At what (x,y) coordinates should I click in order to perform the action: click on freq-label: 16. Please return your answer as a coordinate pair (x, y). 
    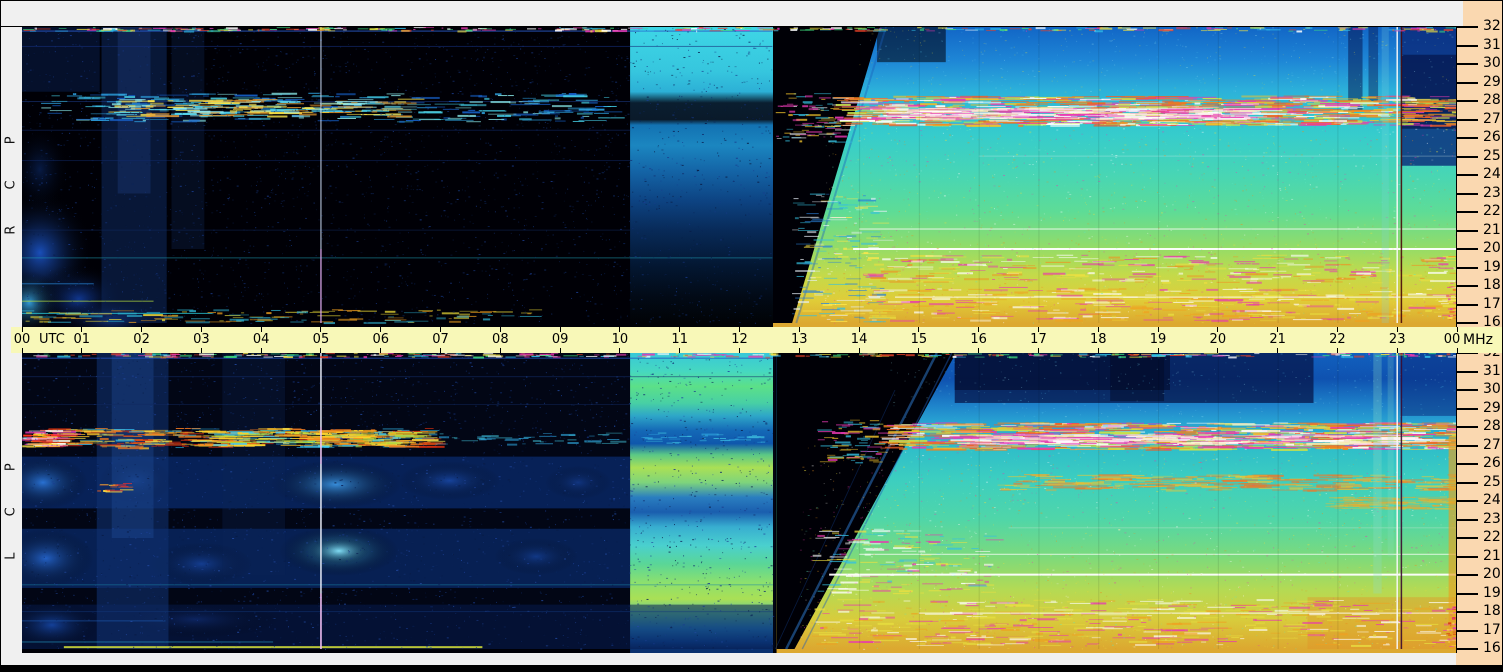
    Looking at the image, I should click on (1492, 648).